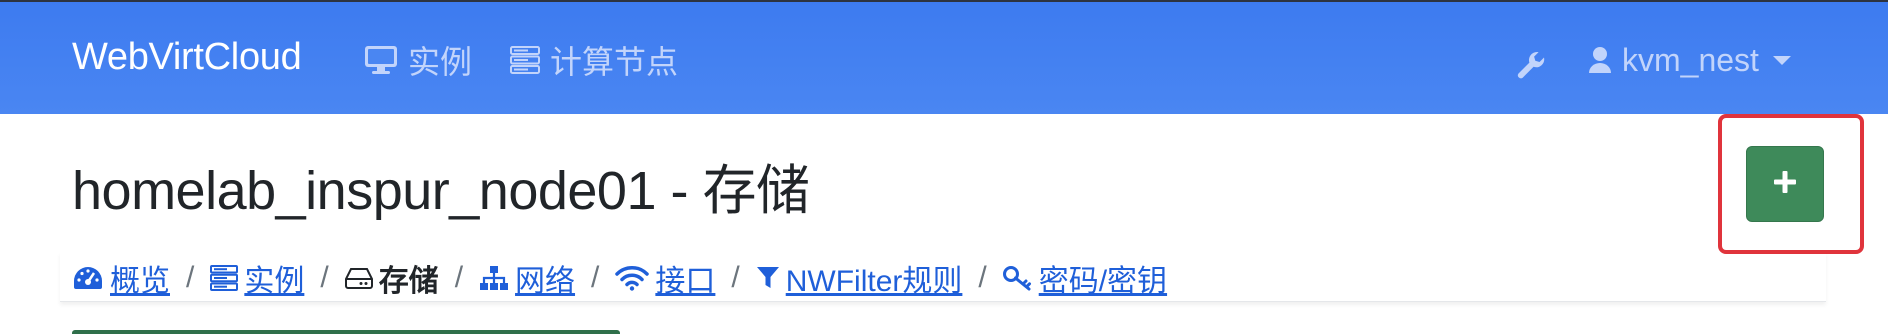 The width and height of the screenshot is (1888, 334). Describe the element at coordinates (768, 278) in the screenshot. I see `filter-icon` at that location.